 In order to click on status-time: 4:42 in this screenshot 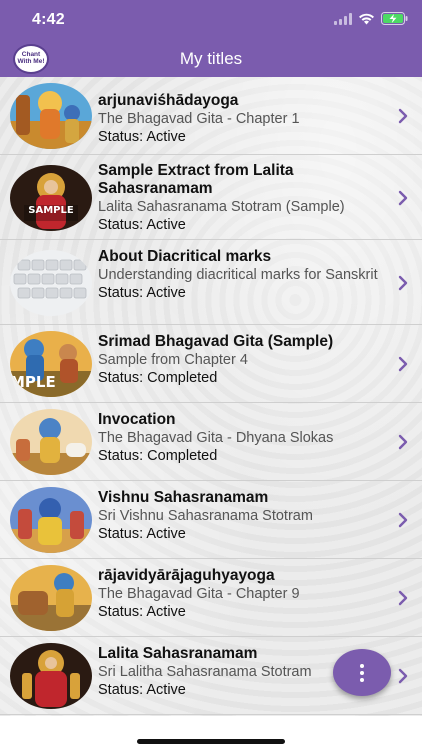, I will do `click(48, 19)`.